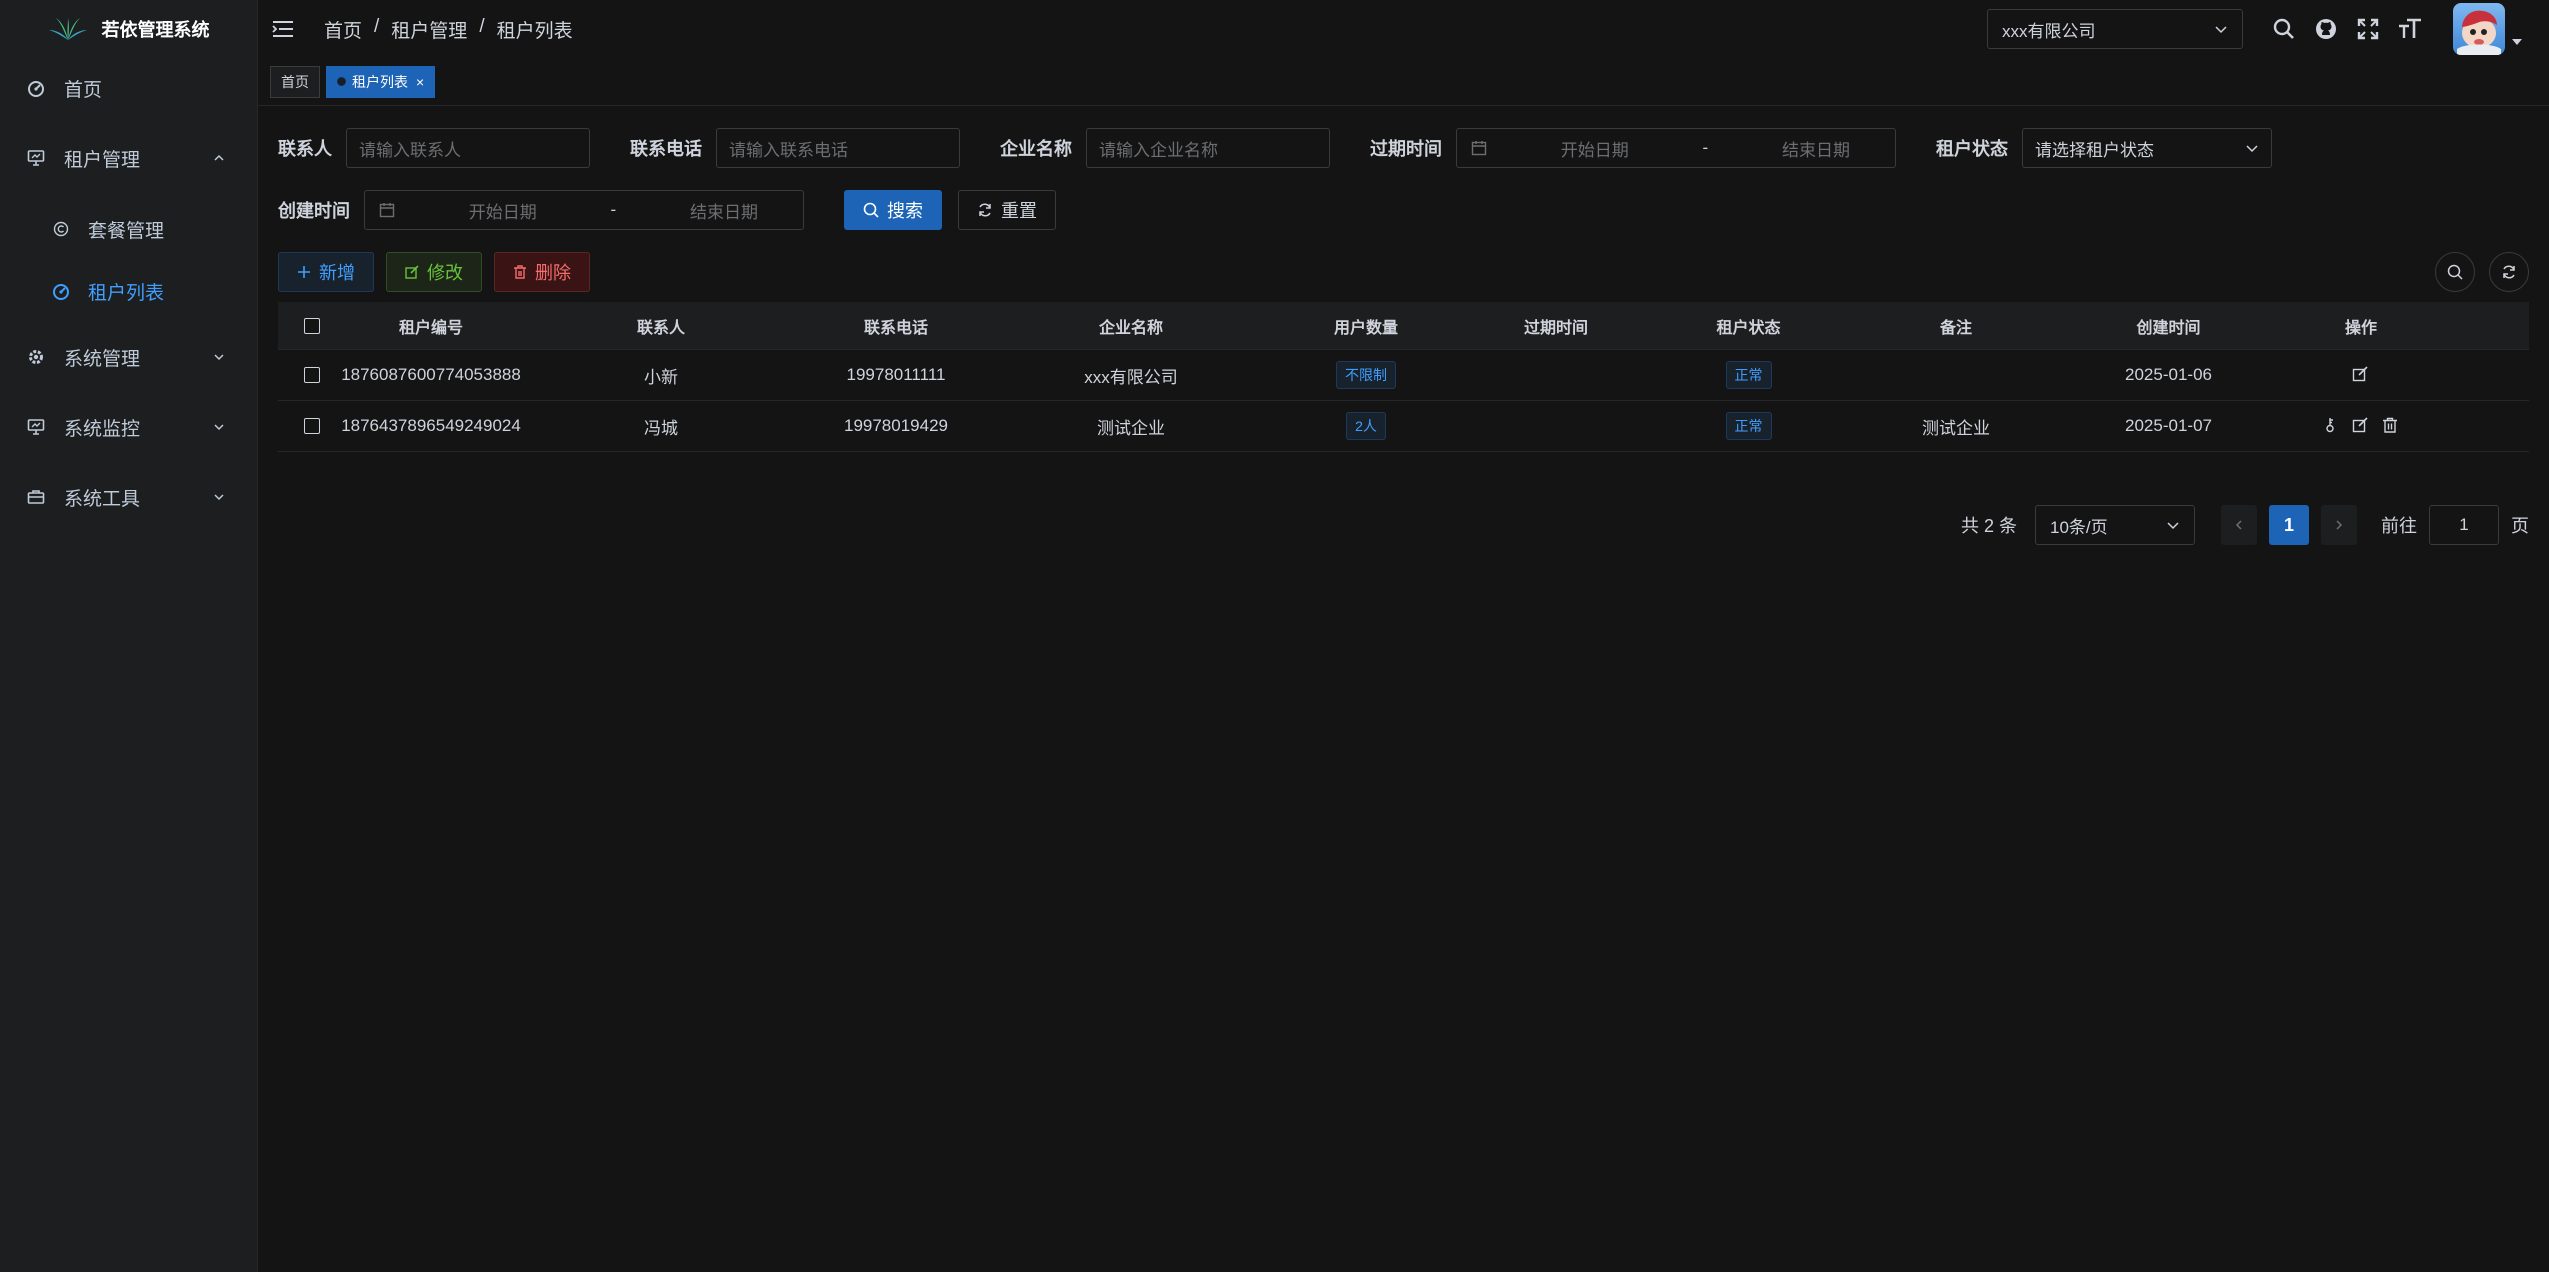  What do you see at coordinates (1406, 149) in the screenshot?
I see `expire-label: 过期时间` at bounding box center [1406, 149].